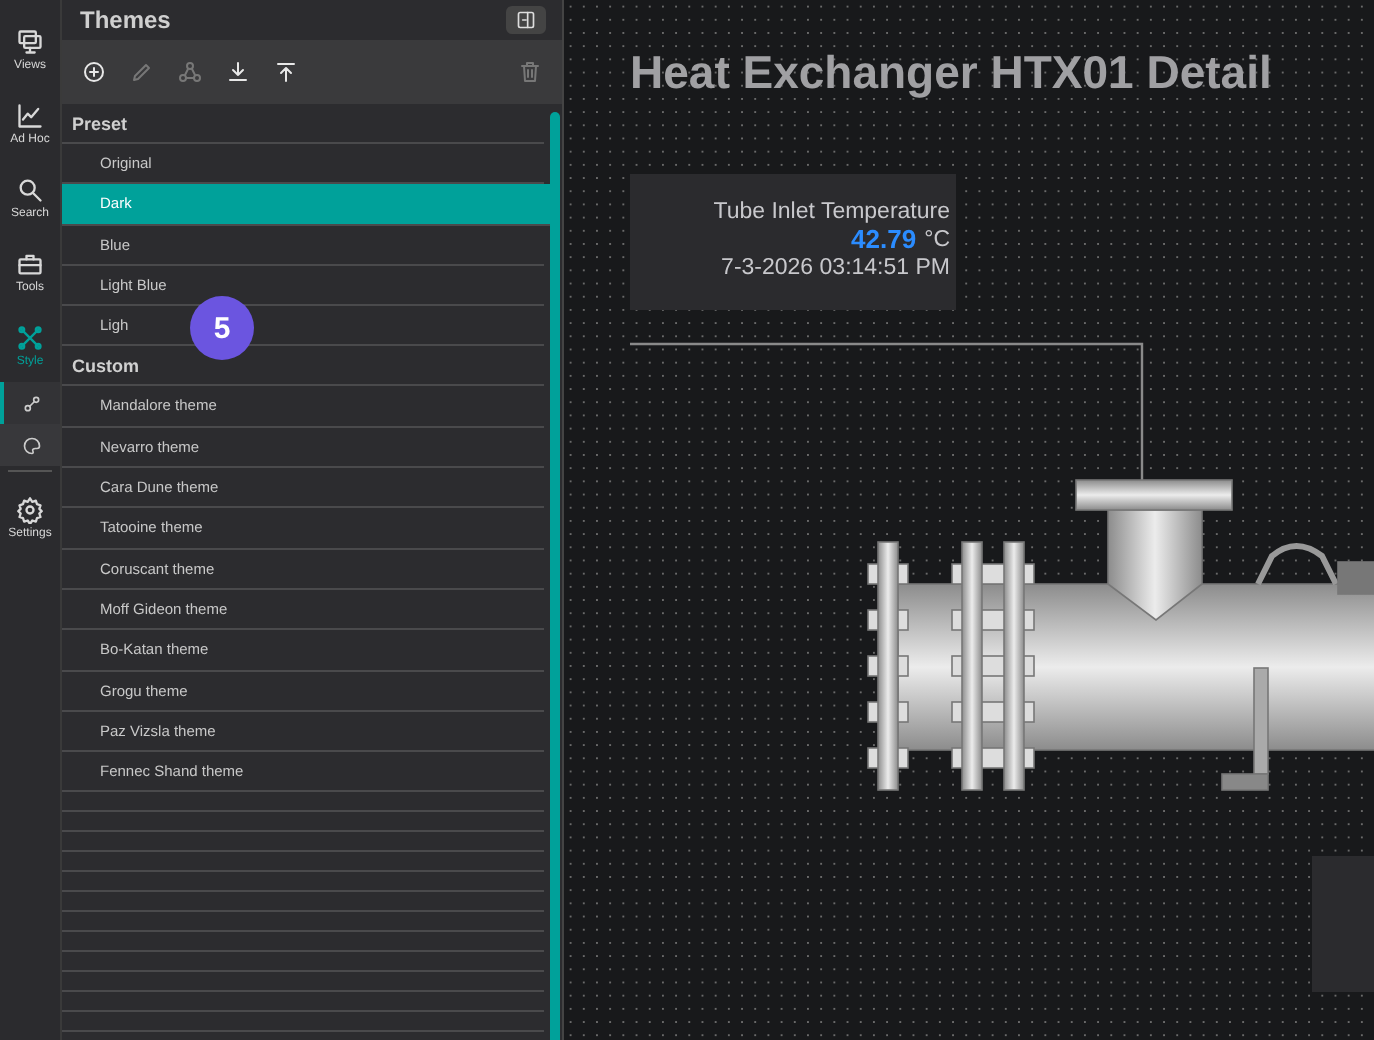  I want to click on add-icon, so click(94, 72).